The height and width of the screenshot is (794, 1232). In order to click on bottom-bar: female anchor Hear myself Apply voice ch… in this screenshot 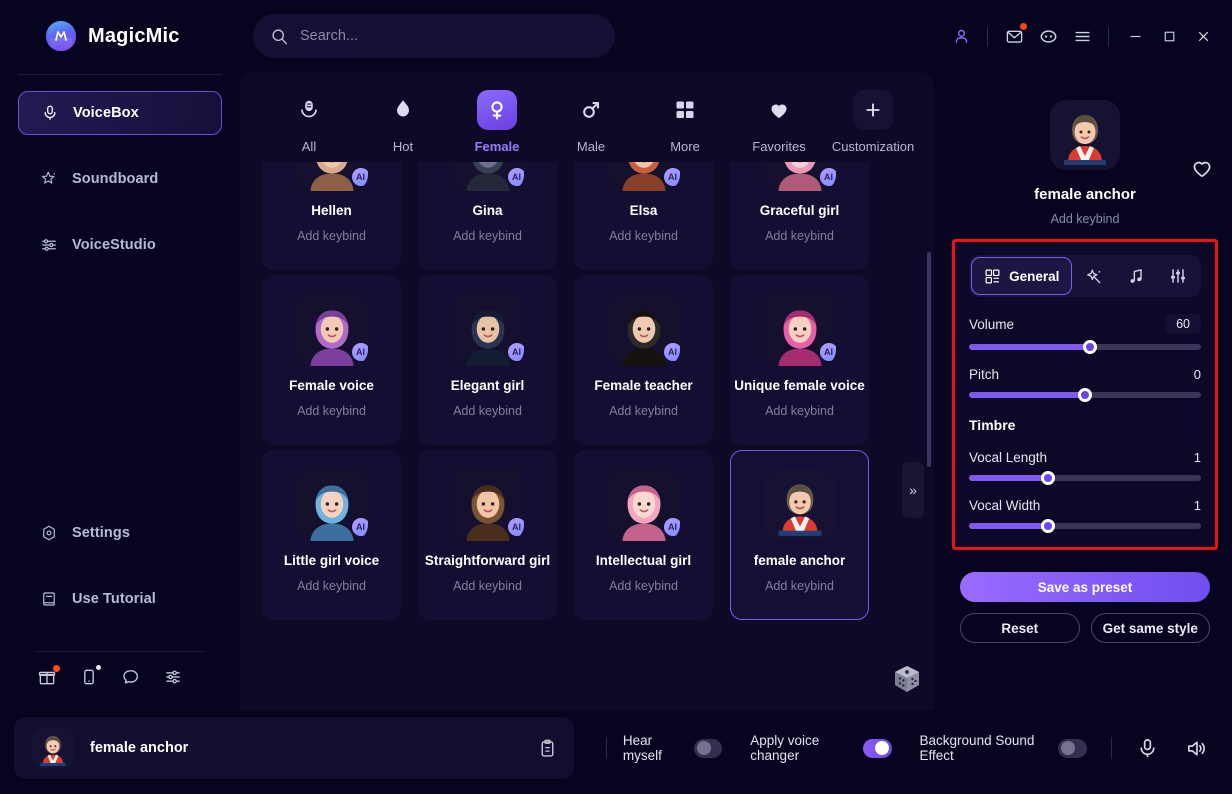, I will do `click(616, 752)`.